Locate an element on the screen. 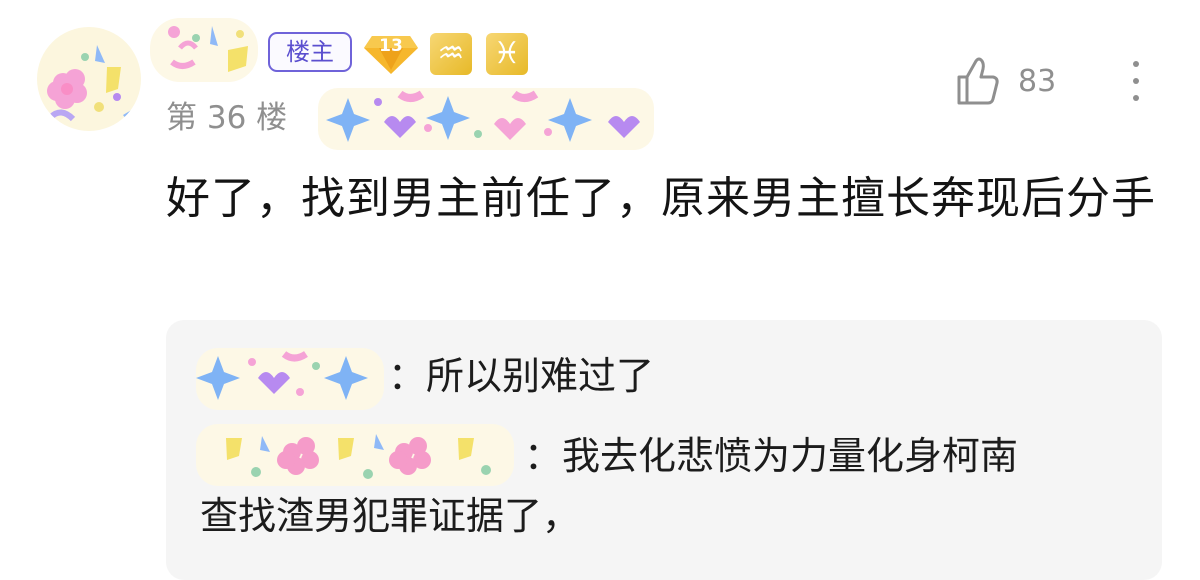 This screenshot has height=580, width=1200. like-count: 83 is located at coordinates (1037, 81).